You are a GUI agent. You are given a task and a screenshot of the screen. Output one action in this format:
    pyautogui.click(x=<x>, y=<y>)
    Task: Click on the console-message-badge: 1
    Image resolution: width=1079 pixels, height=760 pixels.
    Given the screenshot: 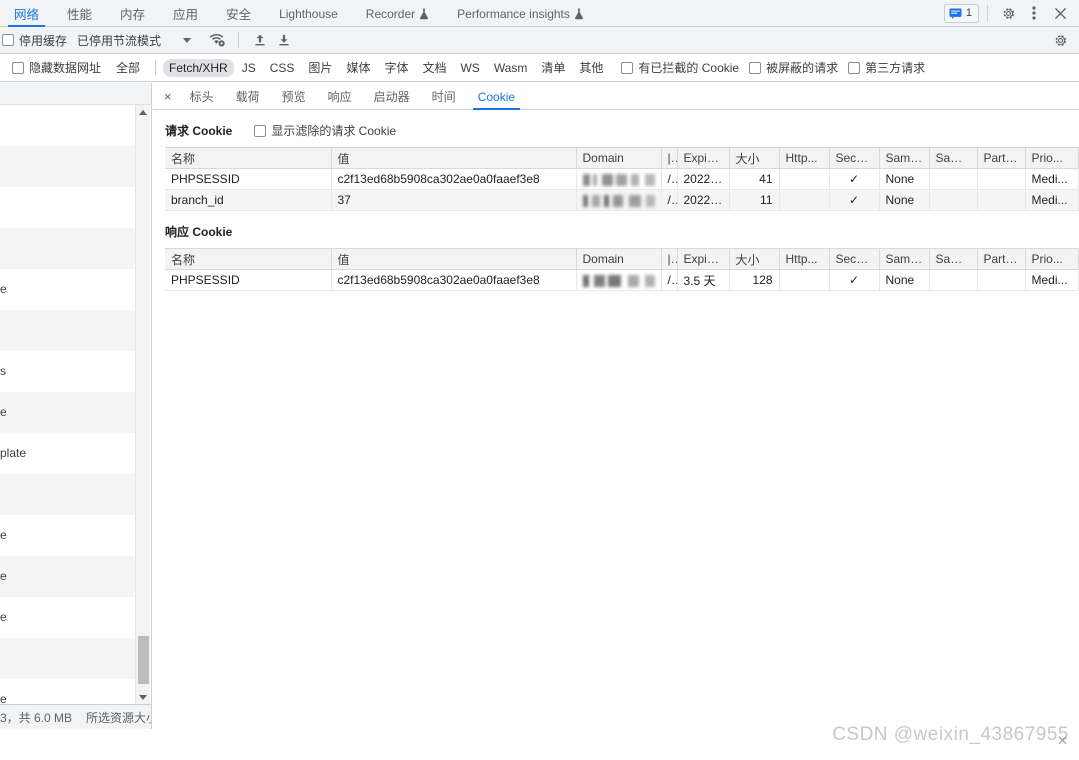 What is the action you would take?
    pyautogui.click(x=961, y=13)
    